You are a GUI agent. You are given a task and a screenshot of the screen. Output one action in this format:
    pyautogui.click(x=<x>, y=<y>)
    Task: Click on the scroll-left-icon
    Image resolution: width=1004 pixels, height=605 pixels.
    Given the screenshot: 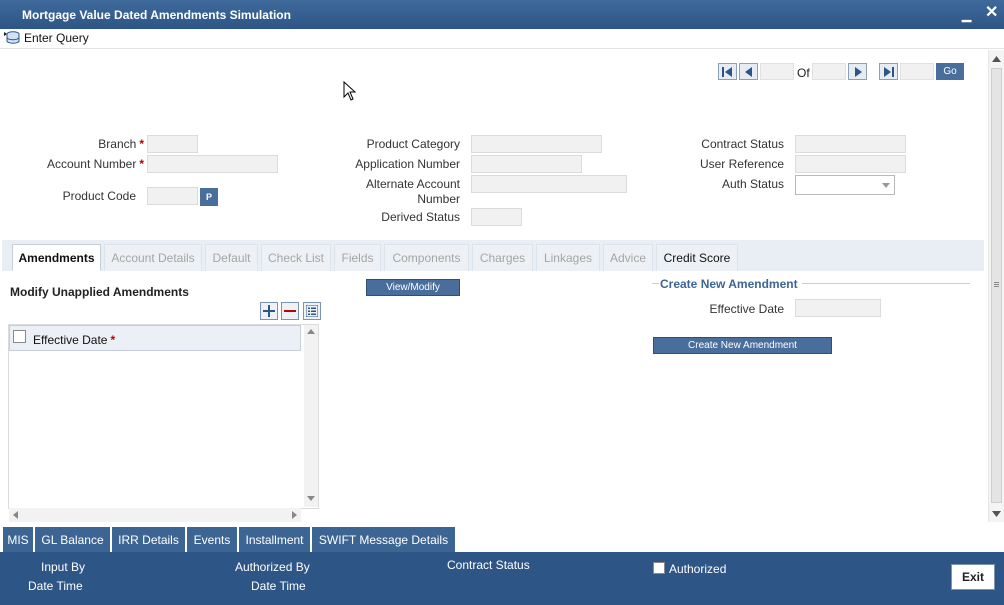 What is the action you would take?
    pyautogui.click(x=15, y=515)
    